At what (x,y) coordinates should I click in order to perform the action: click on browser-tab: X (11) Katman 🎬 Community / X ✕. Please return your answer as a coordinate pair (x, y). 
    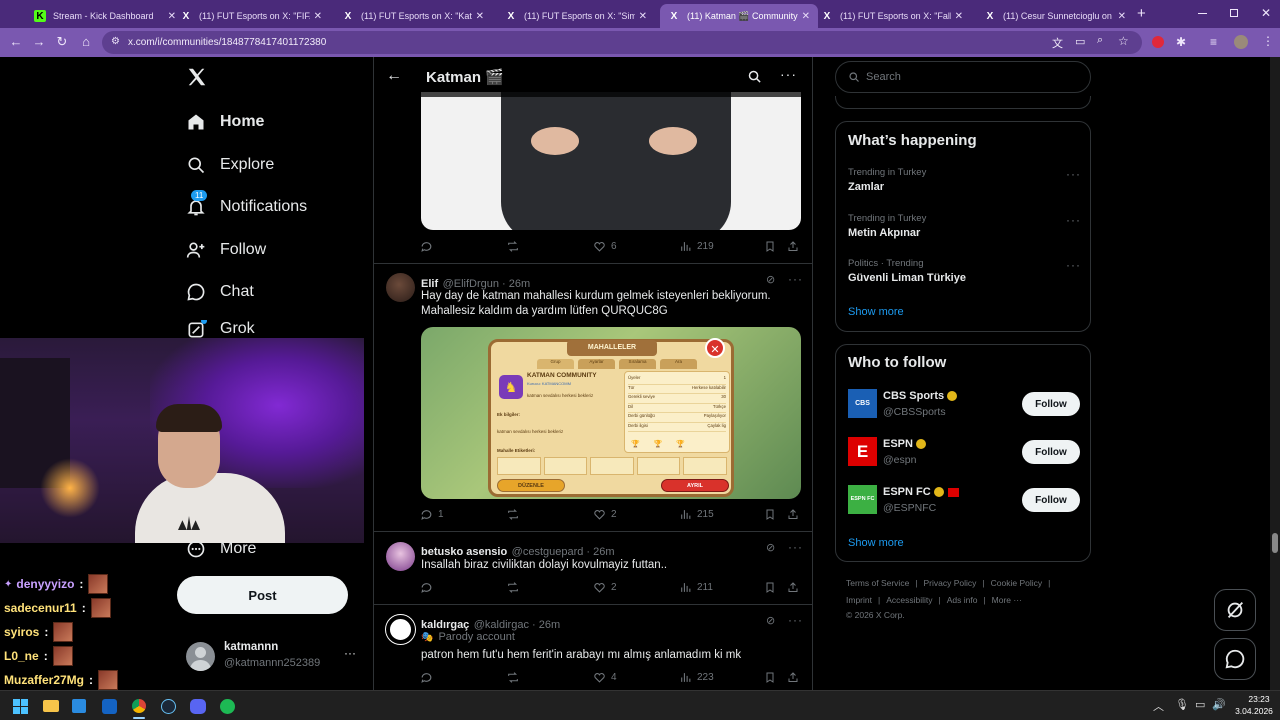
    Looking at the image, I should click on (739, 16).